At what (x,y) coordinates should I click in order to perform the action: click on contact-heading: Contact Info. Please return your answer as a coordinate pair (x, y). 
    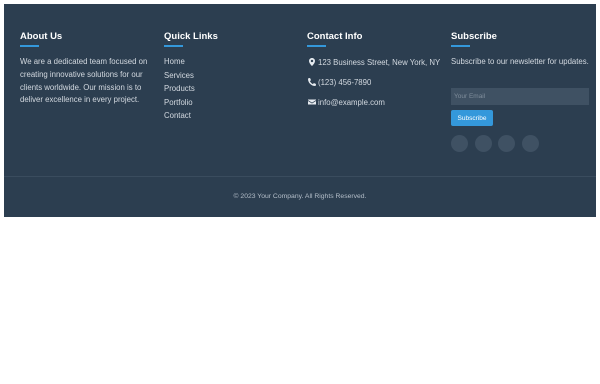
    Looking at the image, I should click on (335, 36).